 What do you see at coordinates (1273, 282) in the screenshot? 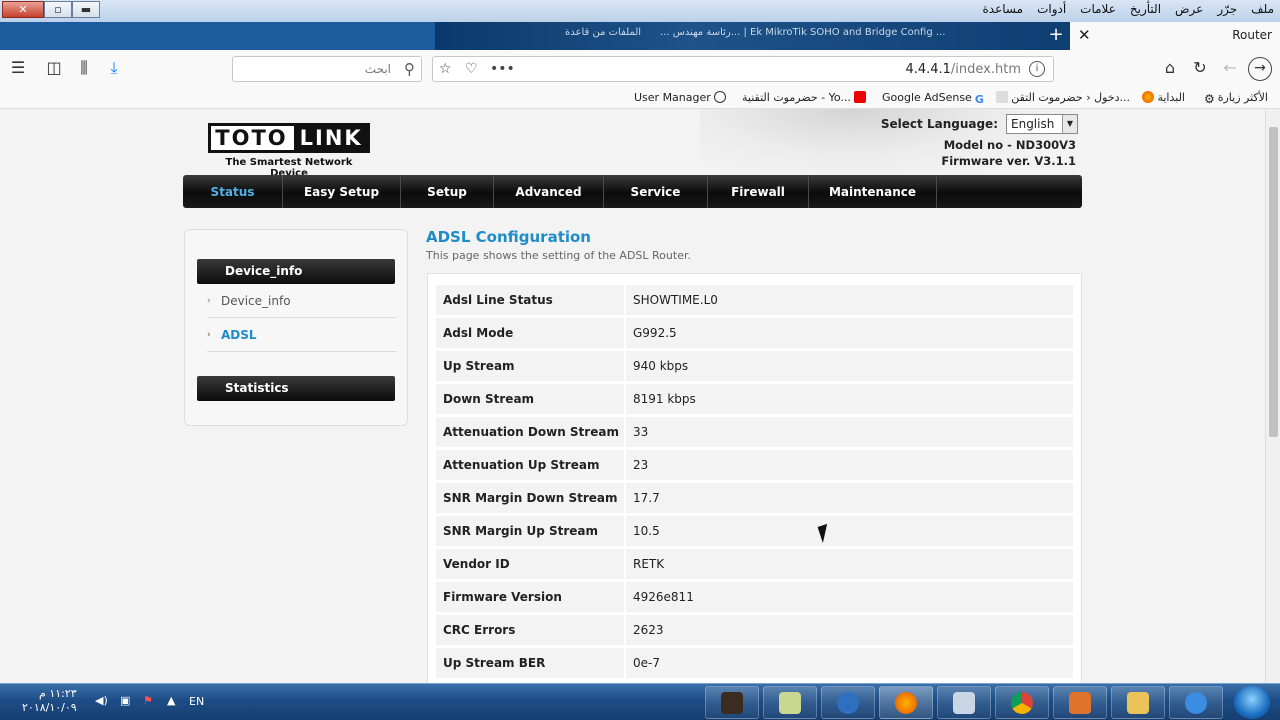
I see `scrollbar-thumb` at bounding box center [1273, 282].